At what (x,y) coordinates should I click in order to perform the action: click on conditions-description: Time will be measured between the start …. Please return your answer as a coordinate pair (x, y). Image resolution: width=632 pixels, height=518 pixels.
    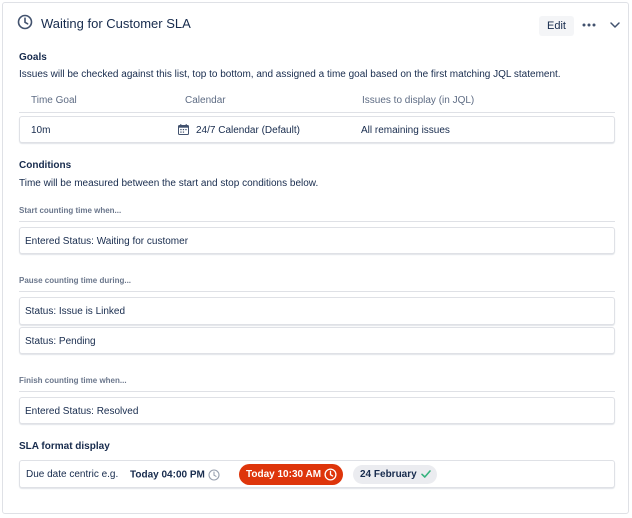
    Looking at the image, I should click on (169, 183).